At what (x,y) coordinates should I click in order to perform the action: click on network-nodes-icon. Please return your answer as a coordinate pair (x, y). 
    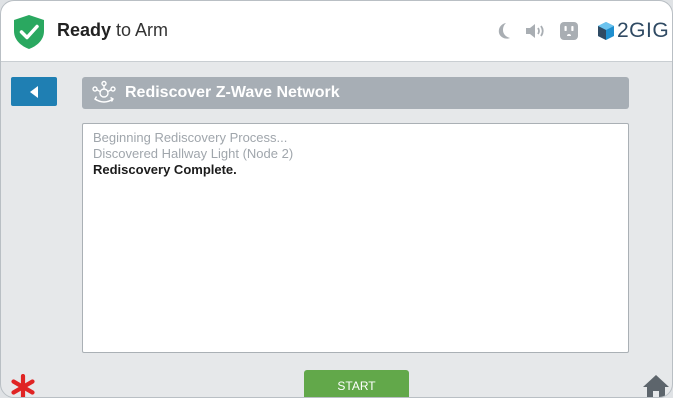
    Looking at the image, I should click on (104, 91).